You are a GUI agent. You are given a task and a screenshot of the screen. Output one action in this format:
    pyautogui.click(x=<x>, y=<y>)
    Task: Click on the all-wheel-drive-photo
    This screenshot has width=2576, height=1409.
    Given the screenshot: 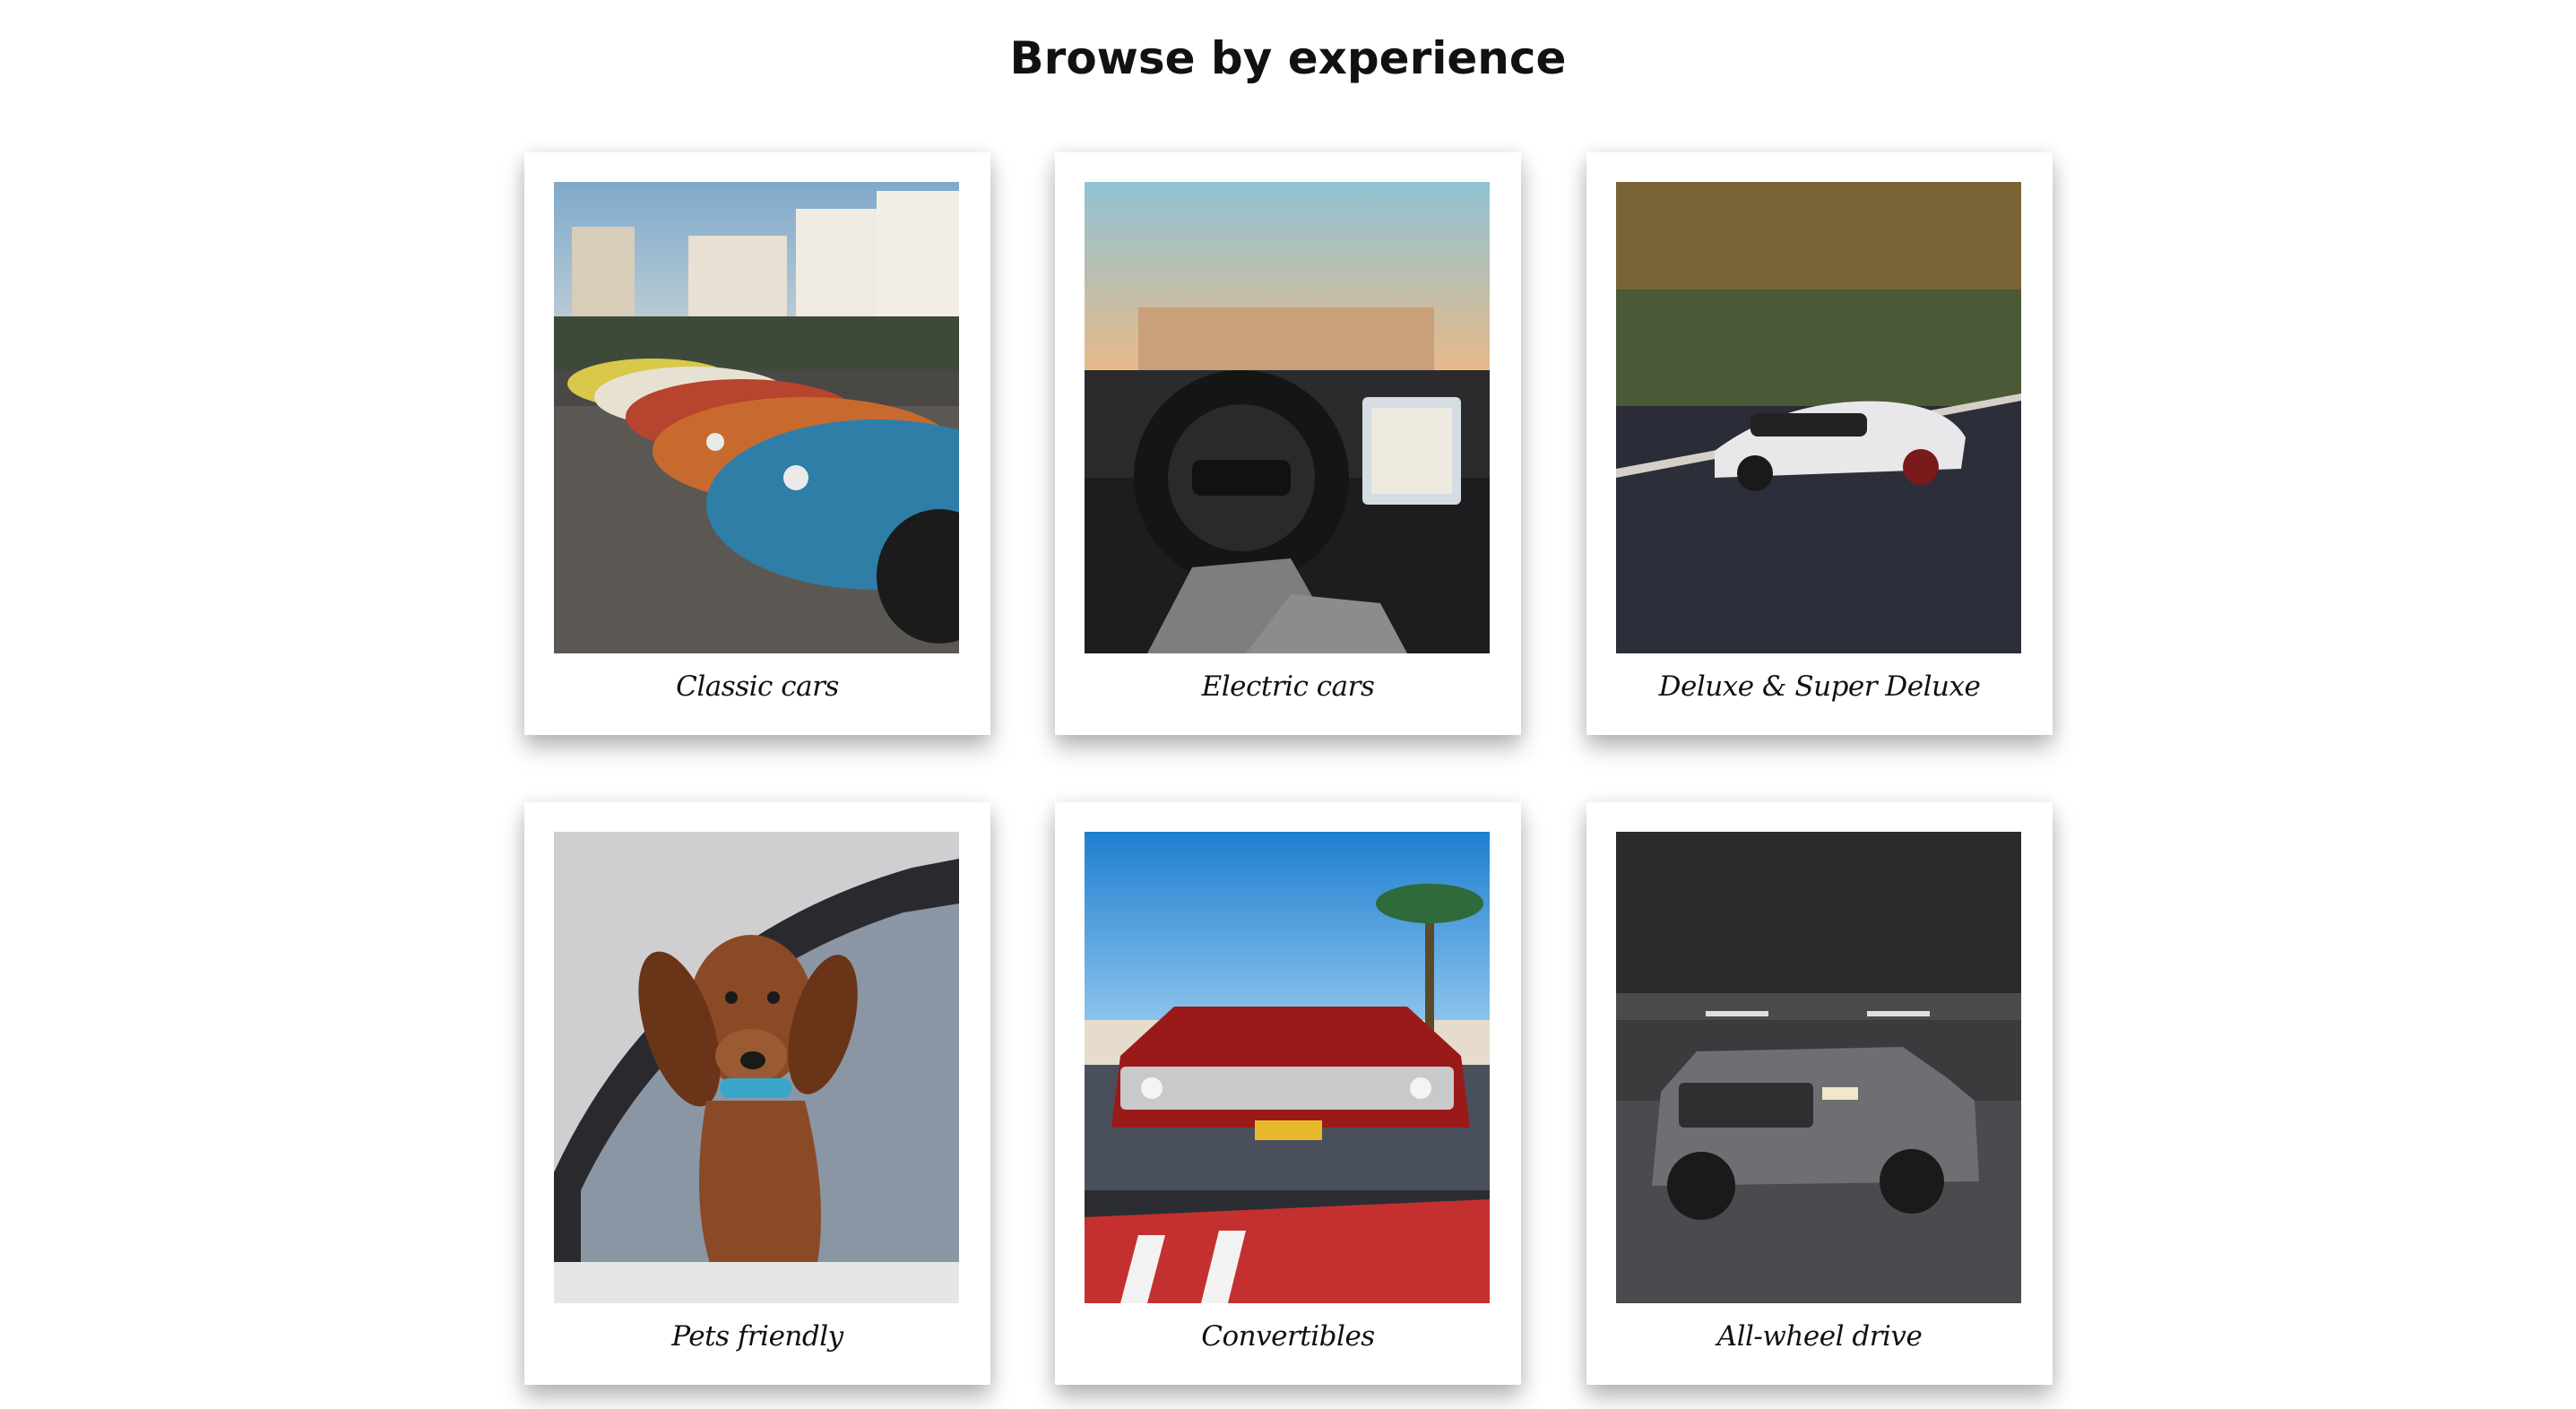 What is the action you would take?
    pyautogui.click(x=1818, y=1067)
    